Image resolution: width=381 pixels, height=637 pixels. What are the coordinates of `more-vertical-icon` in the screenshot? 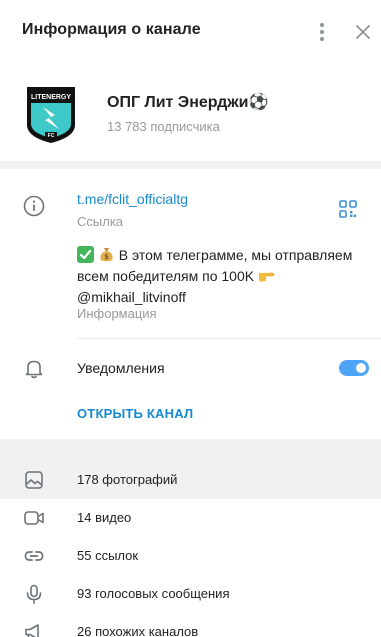 It's located at (322, 32).